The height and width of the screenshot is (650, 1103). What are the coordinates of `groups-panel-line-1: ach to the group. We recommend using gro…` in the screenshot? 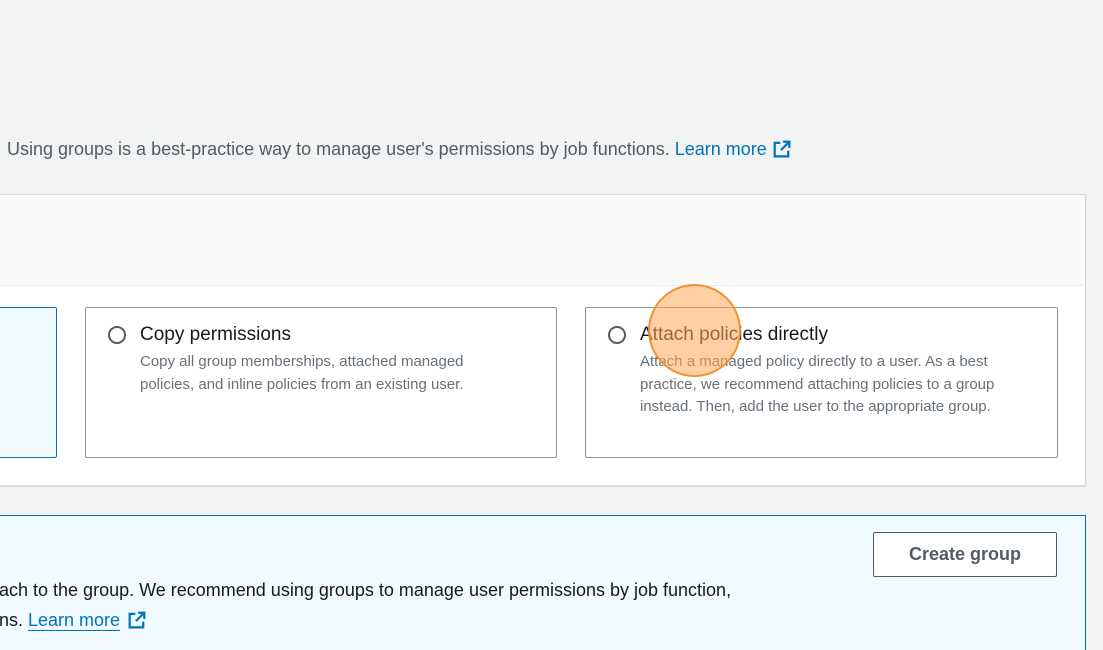 It's located at (366, 590).